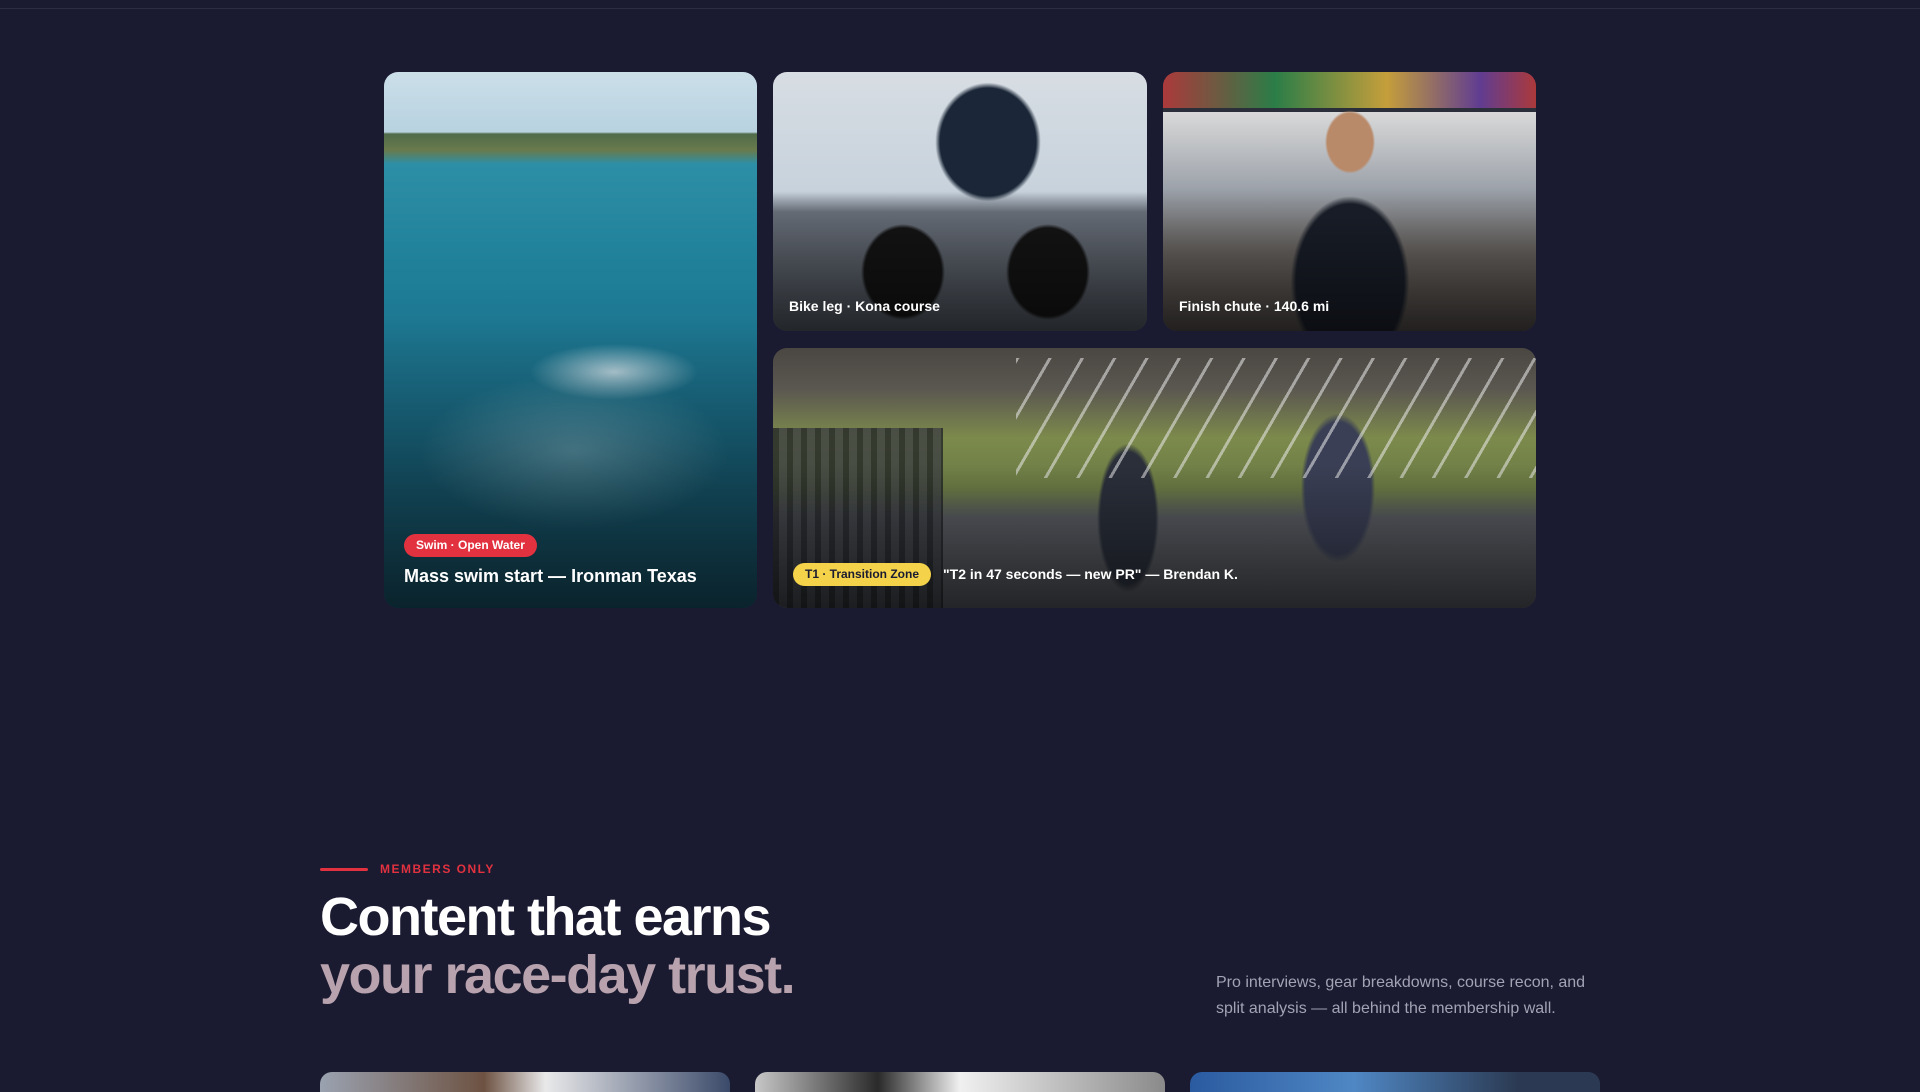  What do you see at coordinates (1090, 574) in the screenshot?
I see `transition-quote: "T2 in 47 seconds — new PR" — Brendan K.` at bounding box center [1090, 574].